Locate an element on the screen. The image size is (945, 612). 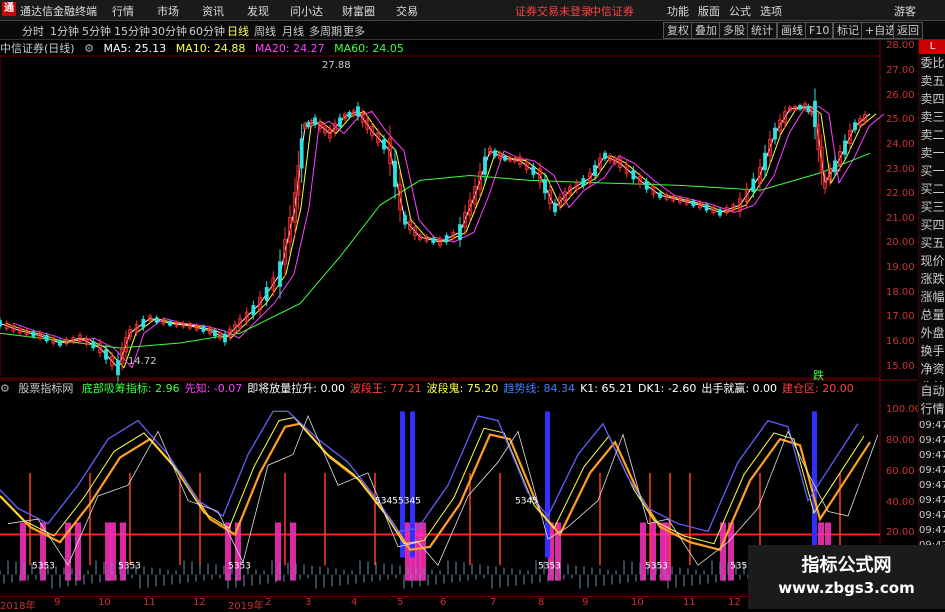
period-more: 更多 is located at coordinates (354, 31).